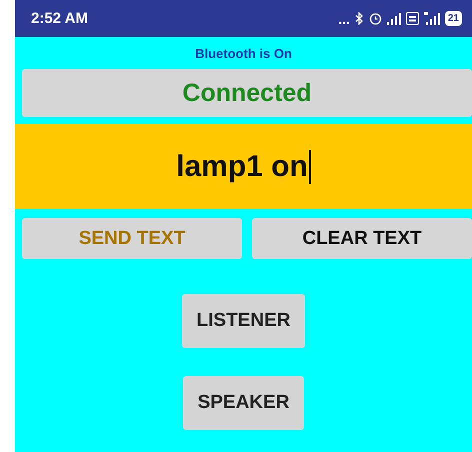  What do you see at coordinates (244, 321) in the screenshot?
I see `listener-button: LISTENER` at bounding box center [244, 321].